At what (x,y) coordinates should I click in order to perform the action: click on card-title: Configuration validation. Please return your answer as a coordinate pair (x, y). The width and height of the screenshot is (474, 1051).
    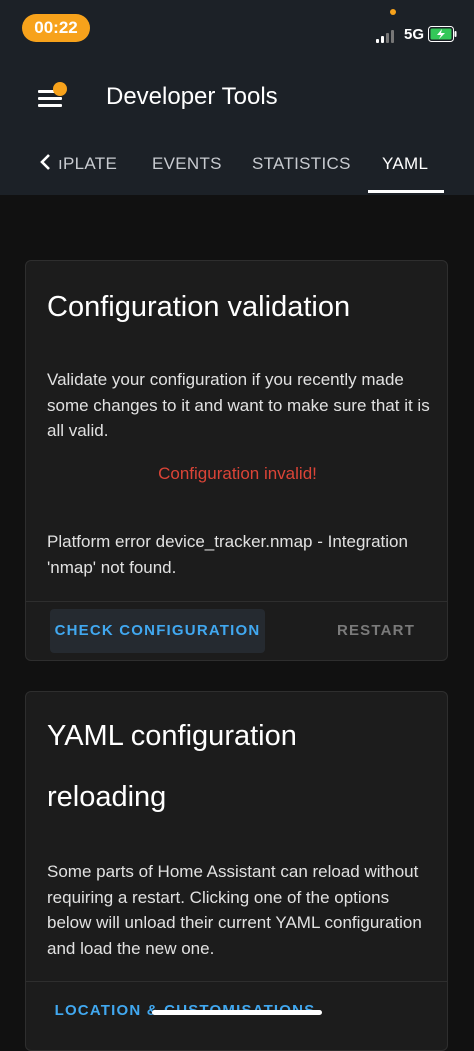
    Looking at the image, I should click on (199, 307).